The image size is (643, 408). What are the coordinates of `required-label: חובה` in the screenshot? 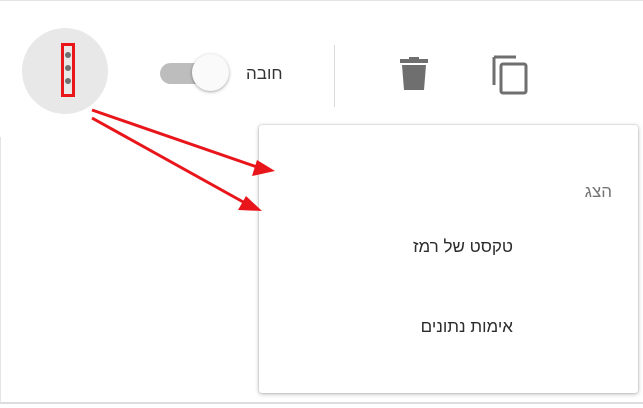 It's located at (264, 73).